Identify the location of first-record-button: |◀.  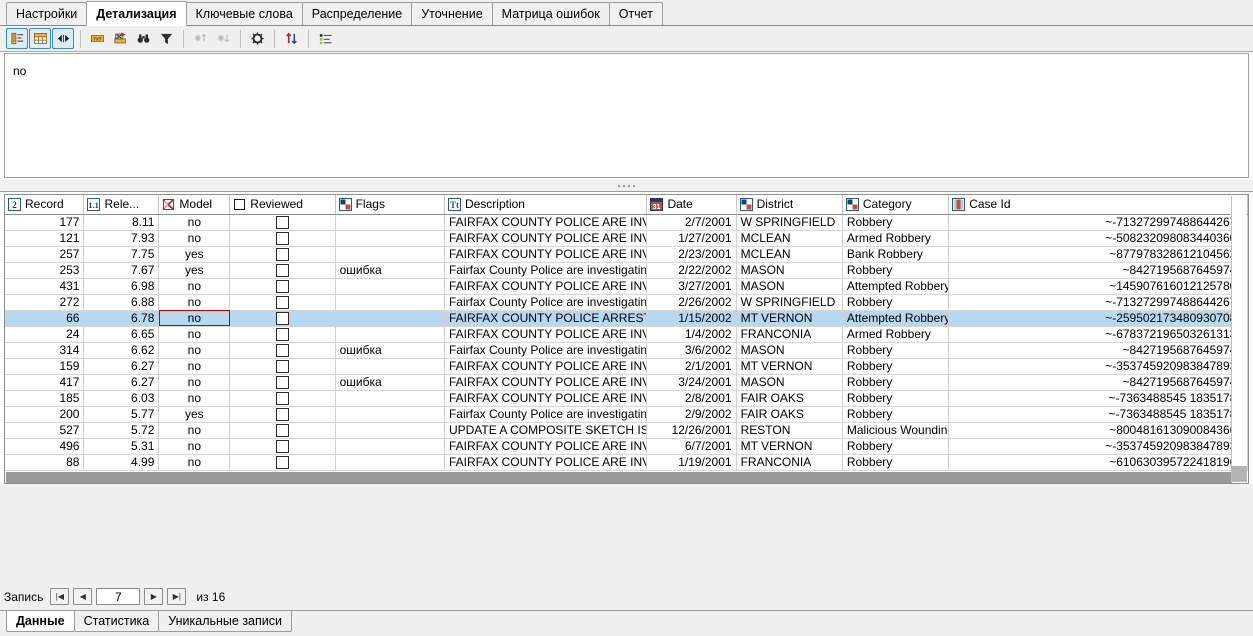
(60, 596).